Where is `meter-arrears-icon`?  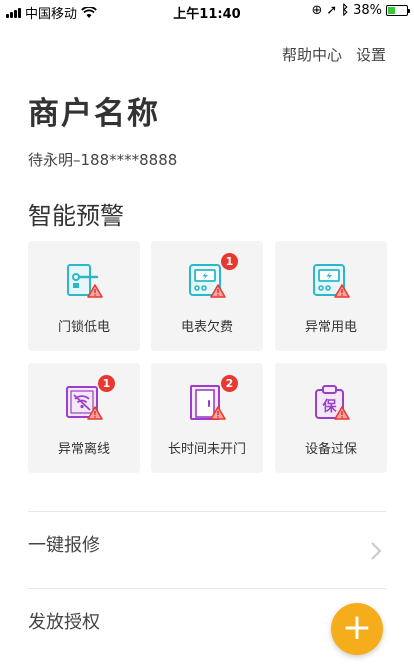
meter-arrears-icon is located at coordinates (207, 281).